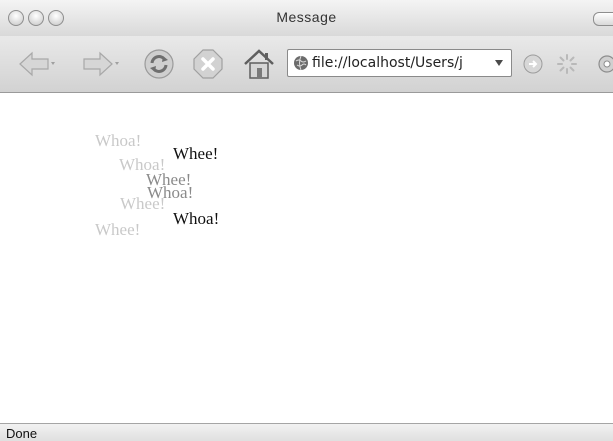  What do you see at coordinates (301, 63) in the screenshot?
I see `globe-icon` at bounding box center [301, 63].